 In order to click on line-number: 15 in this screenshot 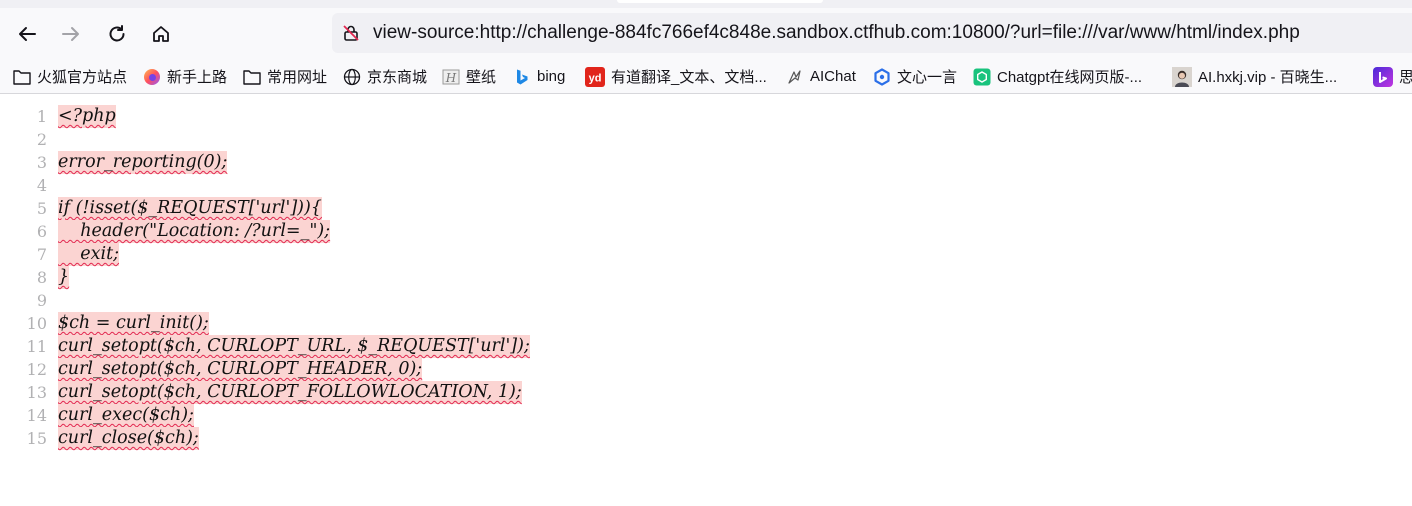, I will do `click(36, 438)`.